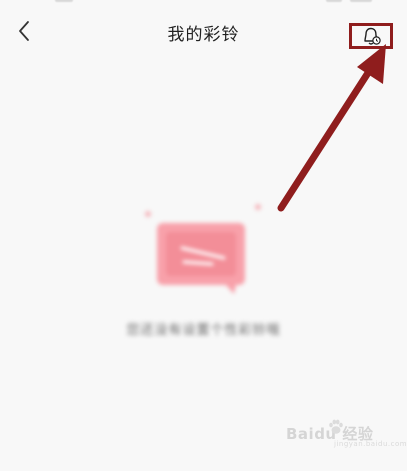 This screenshot has height=471, width=407. Describe the element at coordinates (203, 34) in the screenshot. I see `page-title: 我的彩铃` at that location.